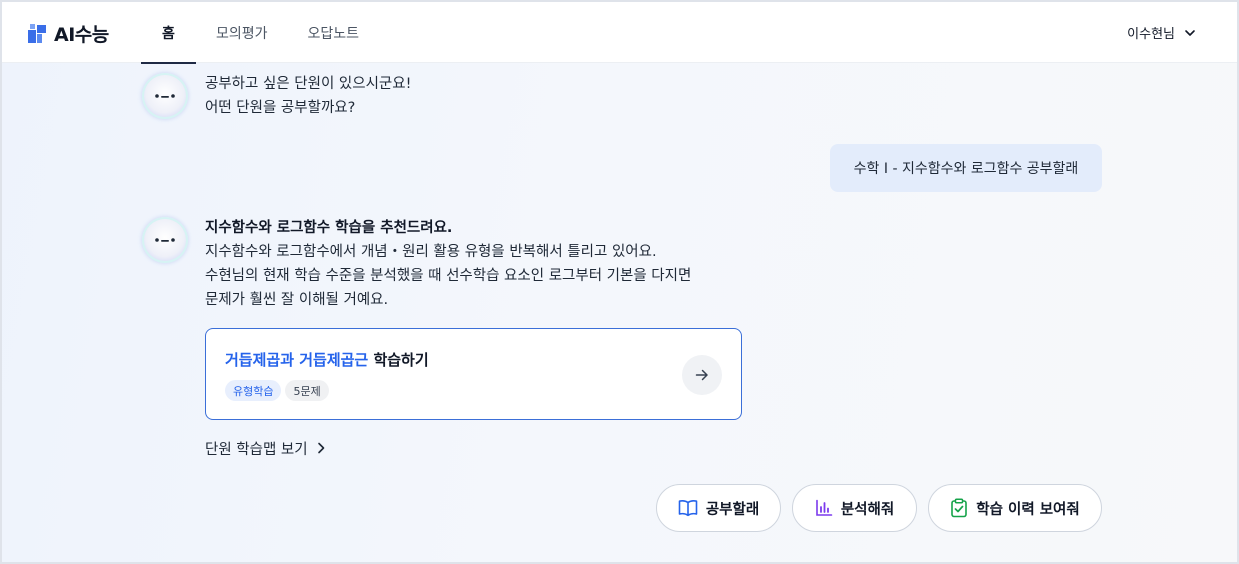 This screenshot has height=564, width=1239. What do you see at coordinates (307, 390) in the screenshot?
I see `count-chip: 5문제` at bounding box center [307, 390].